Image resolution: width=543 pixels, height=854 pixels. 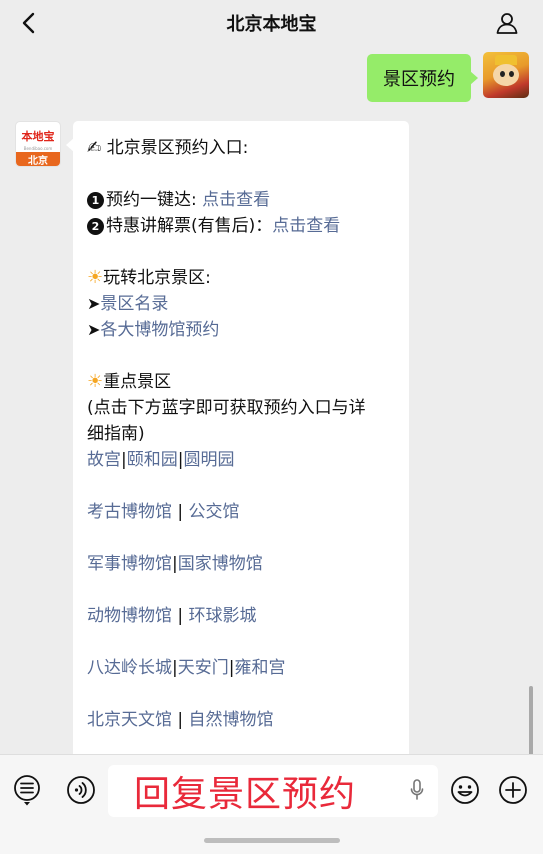 What do you see at coordinates (159, 330) in the screenshot?
I see `museums-link: 各大博物馆预约` at bounding box center [159, 330].